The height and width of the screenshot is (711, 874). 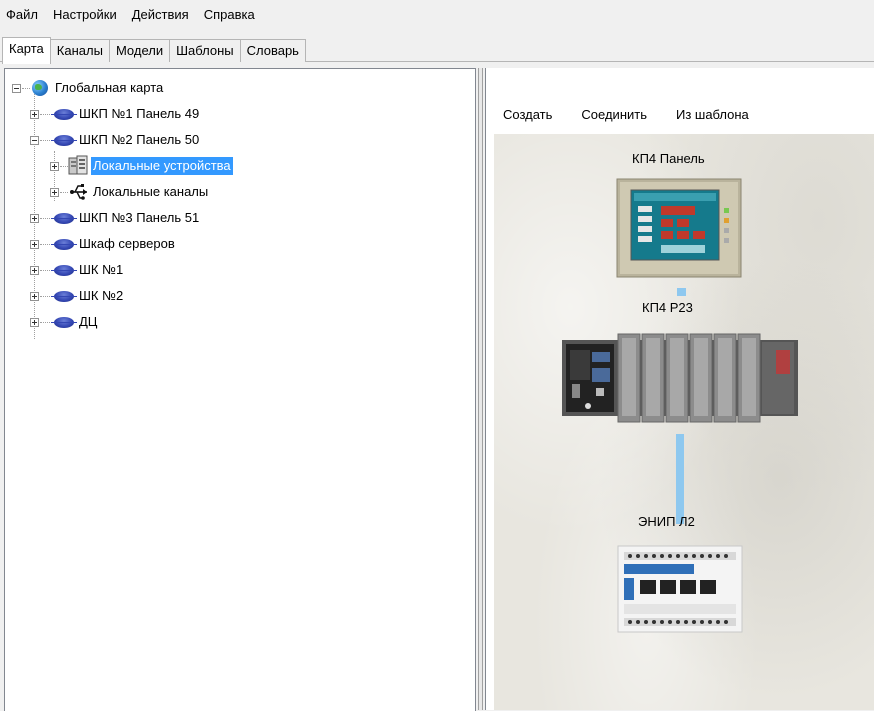 I want to click on local-devices-icon, so click(x=78, y=165).